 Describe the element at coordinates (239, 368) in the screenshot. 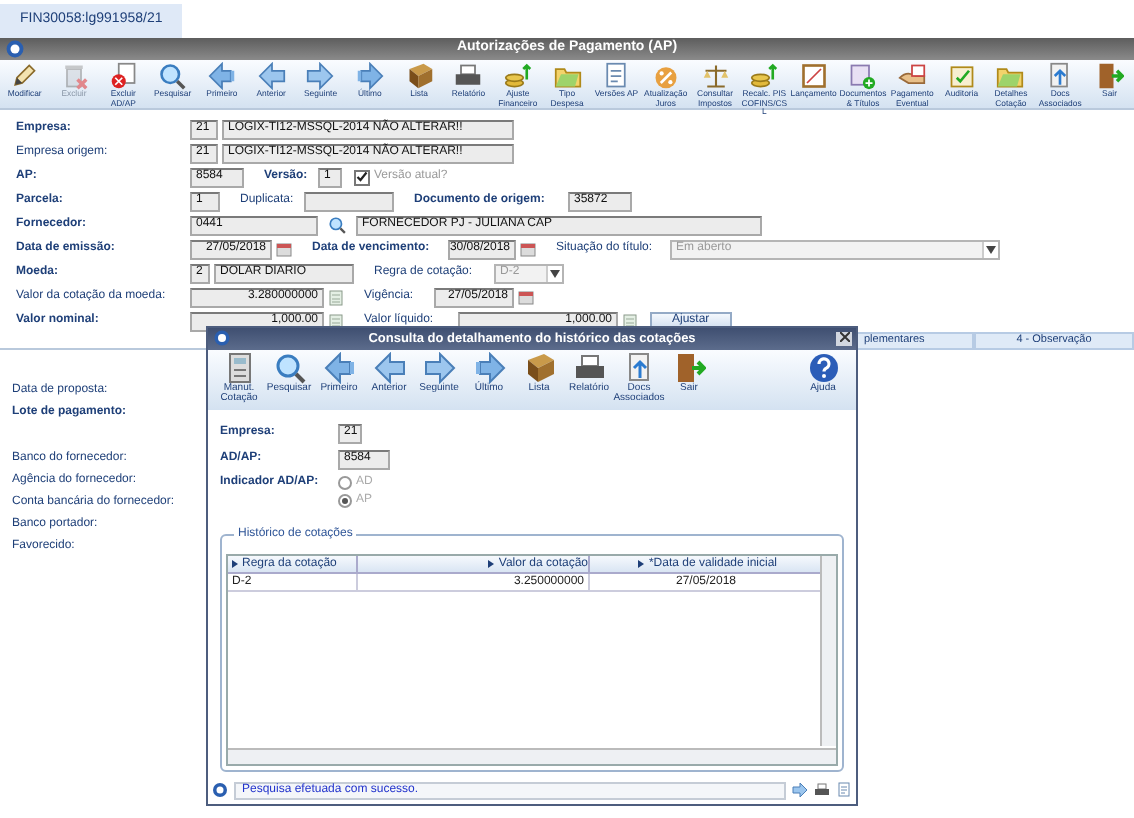

I see `calculator-icon` at that location.